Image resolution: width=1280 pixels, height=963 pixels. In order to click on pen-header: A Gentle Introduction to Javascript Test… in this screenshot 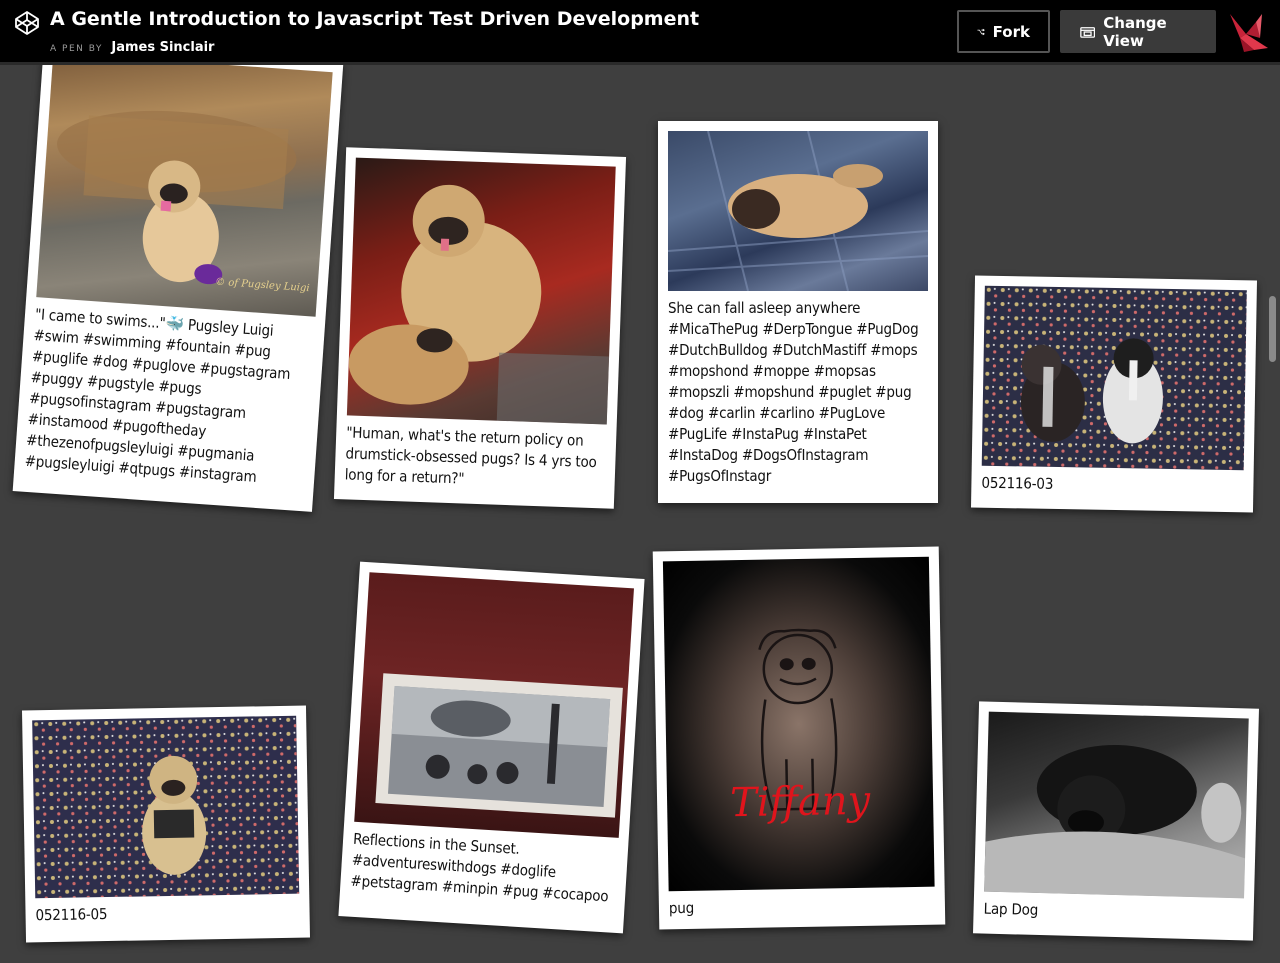, I will do `click(640, 32)`.